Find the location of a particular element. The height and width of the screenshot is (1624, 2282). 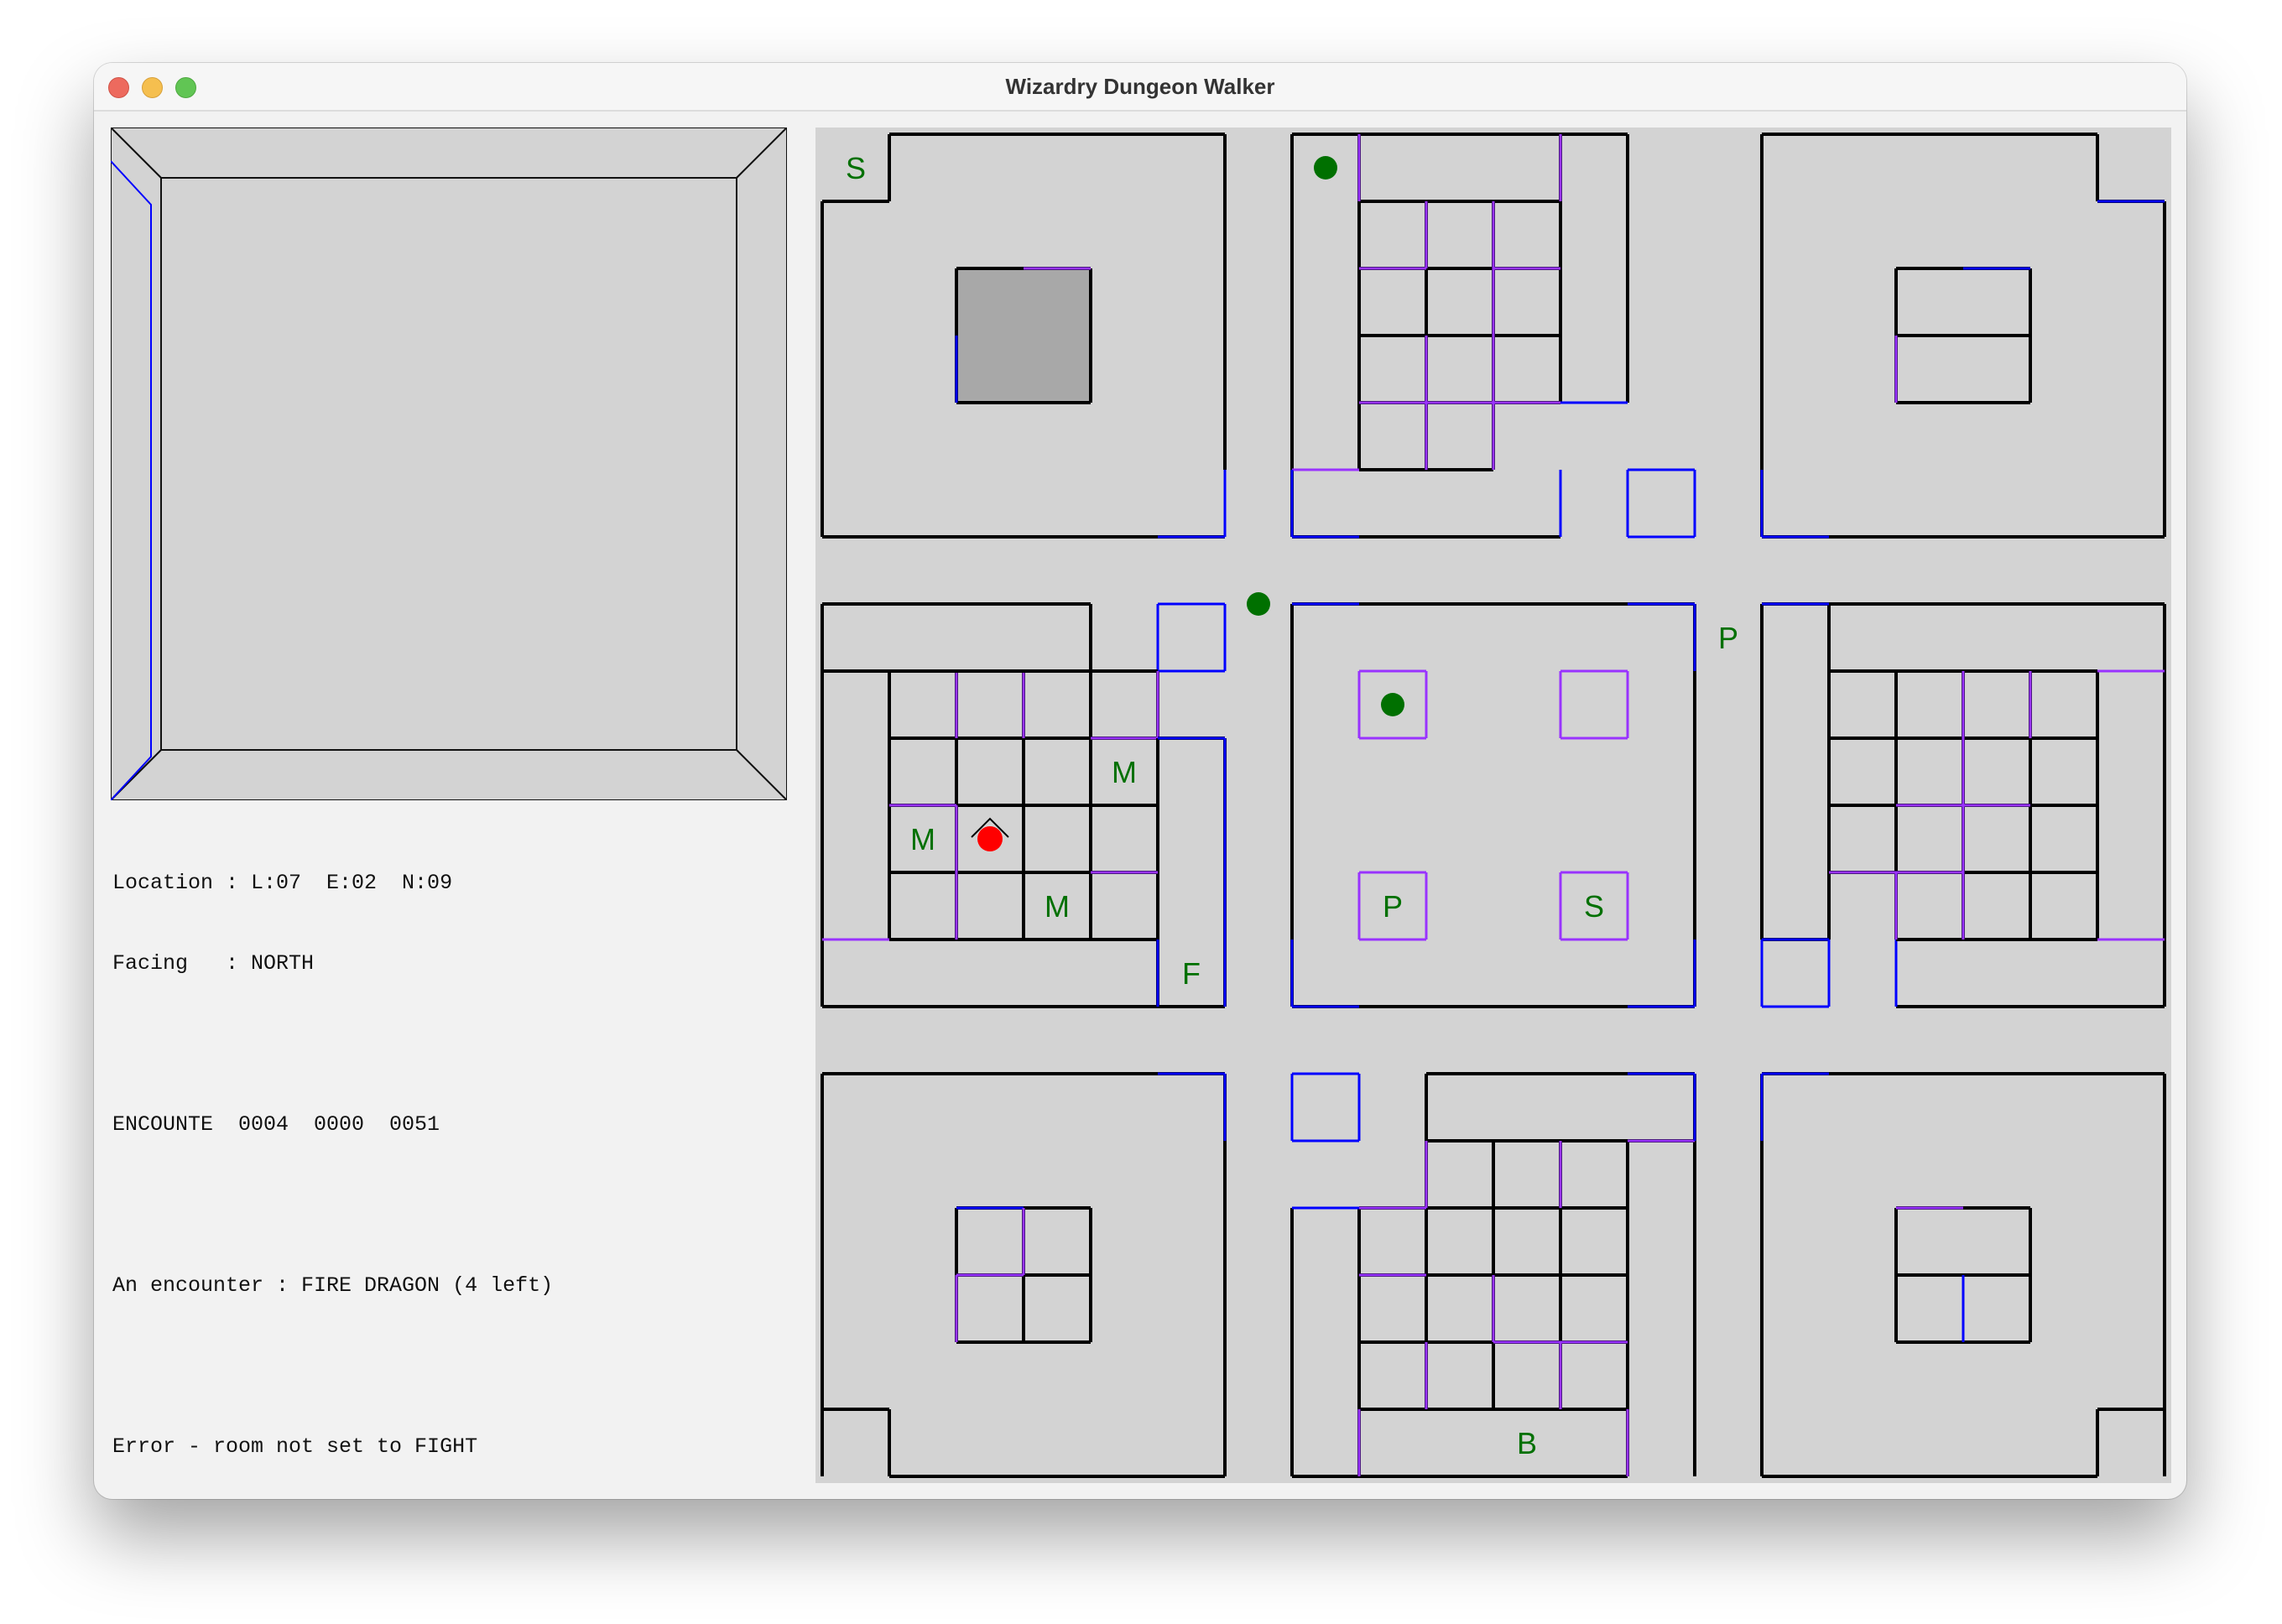

right-wall is located at coordinates (762, 464).